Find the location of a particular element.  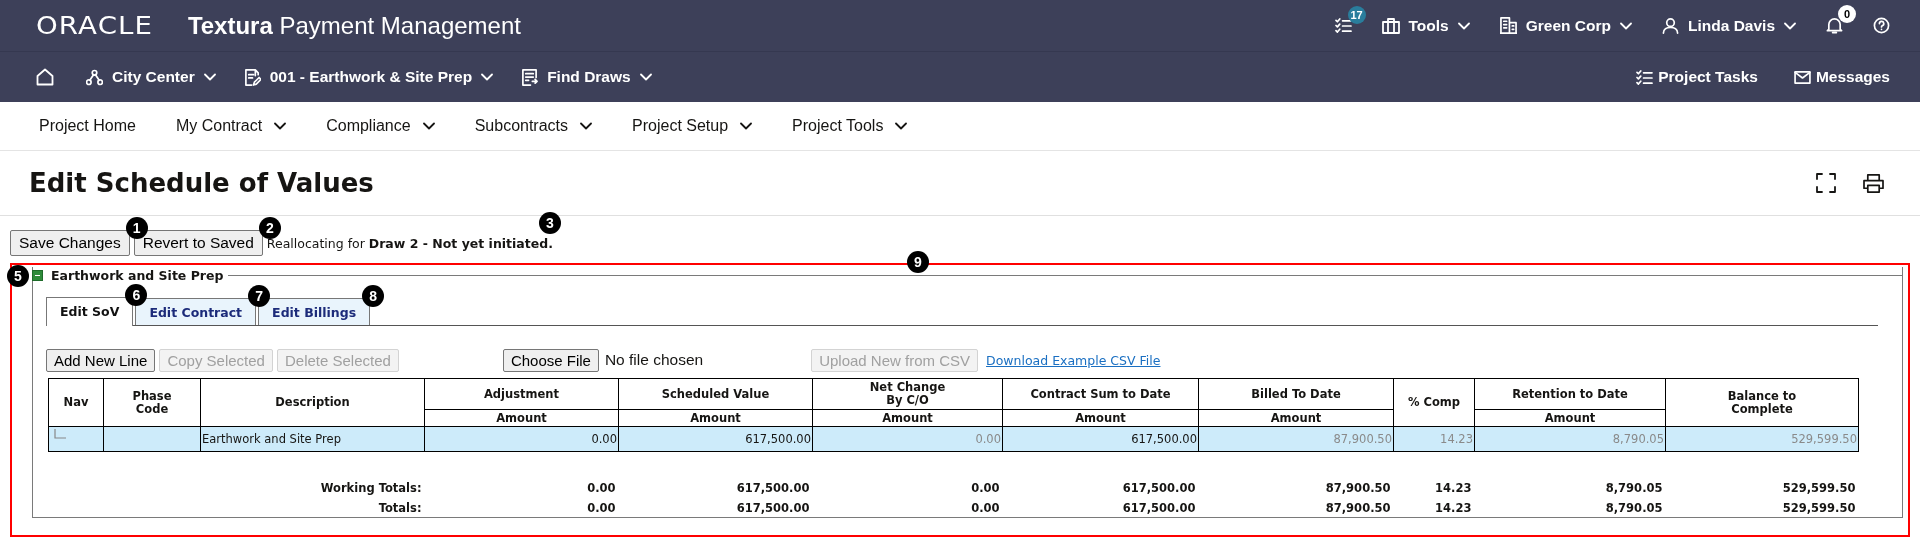

print-icon is located at coordinates (1873, 183).